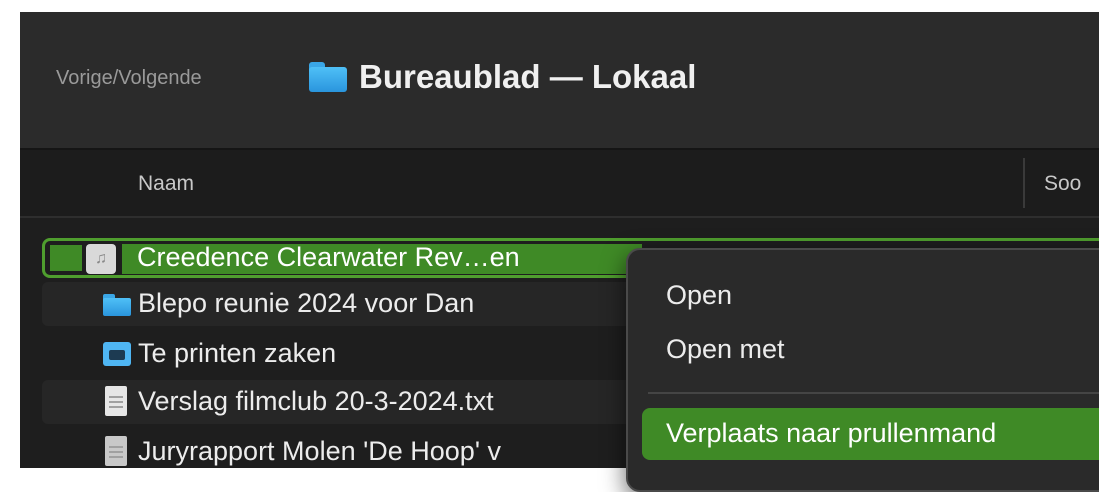  I want to click on file-name: Blepo reunie 2024 voor Dan, so click(306, 303).